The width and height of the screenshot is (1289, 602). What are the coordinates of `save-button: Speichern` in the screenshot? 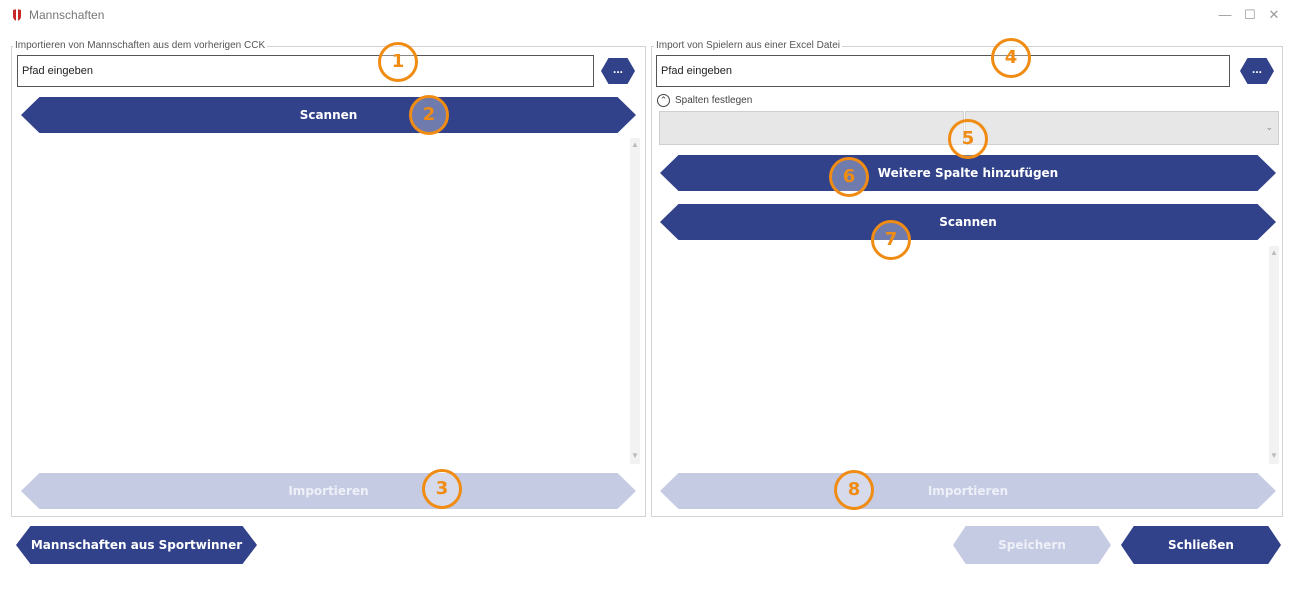 It's located at (1032, 545).